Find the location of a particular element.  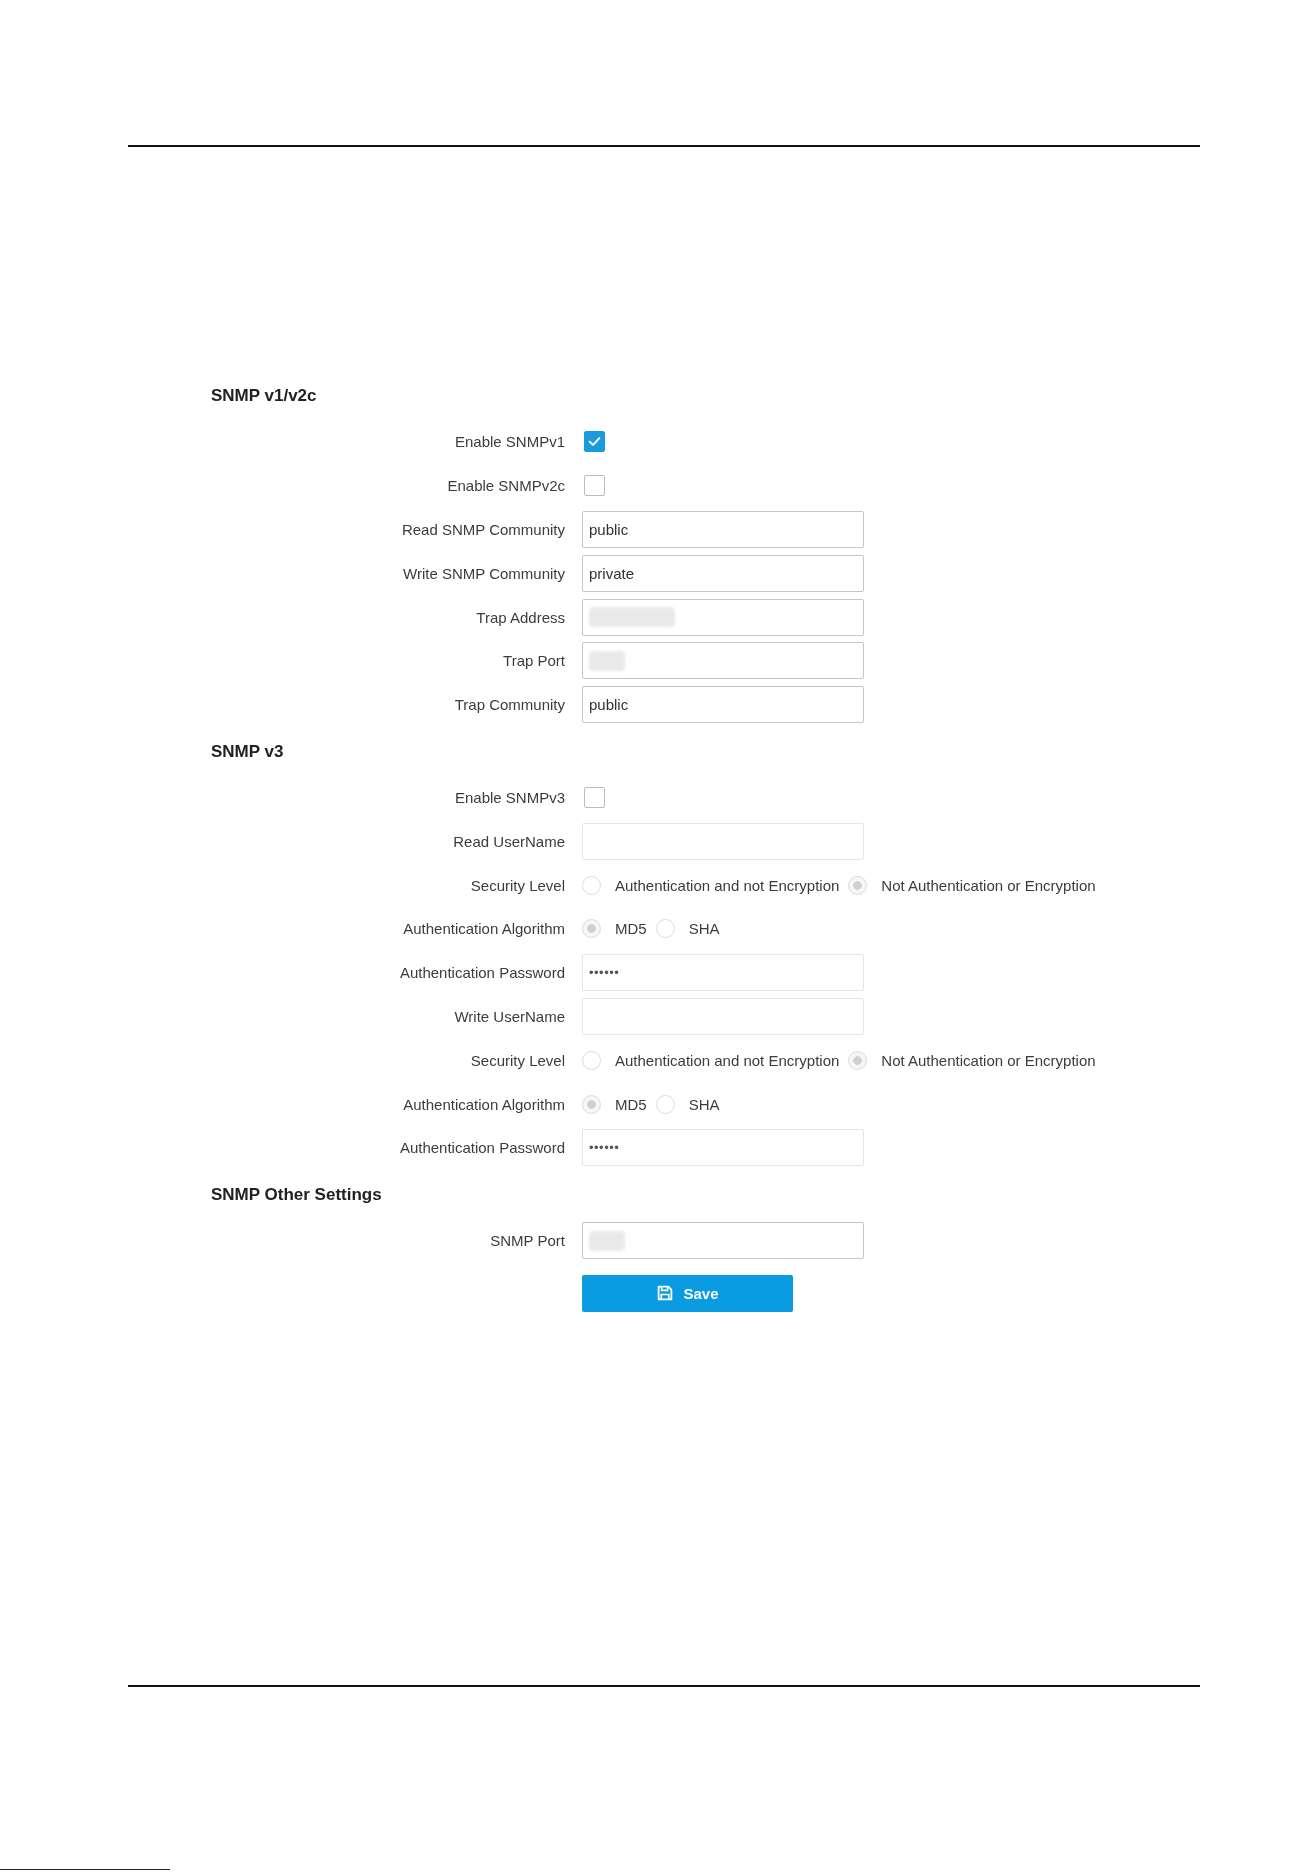

section-heading: SNMP Other Settings is located at coordinates (296, 1194).